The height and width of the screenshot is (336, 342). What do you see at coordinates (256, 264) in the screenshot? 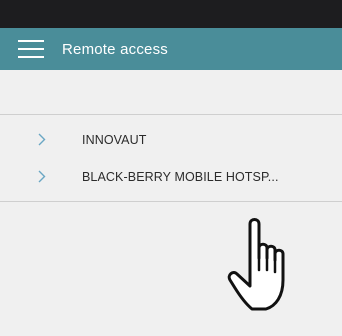
I see `pointing-hand-cursor-icon` at bounding box center [256, 264].